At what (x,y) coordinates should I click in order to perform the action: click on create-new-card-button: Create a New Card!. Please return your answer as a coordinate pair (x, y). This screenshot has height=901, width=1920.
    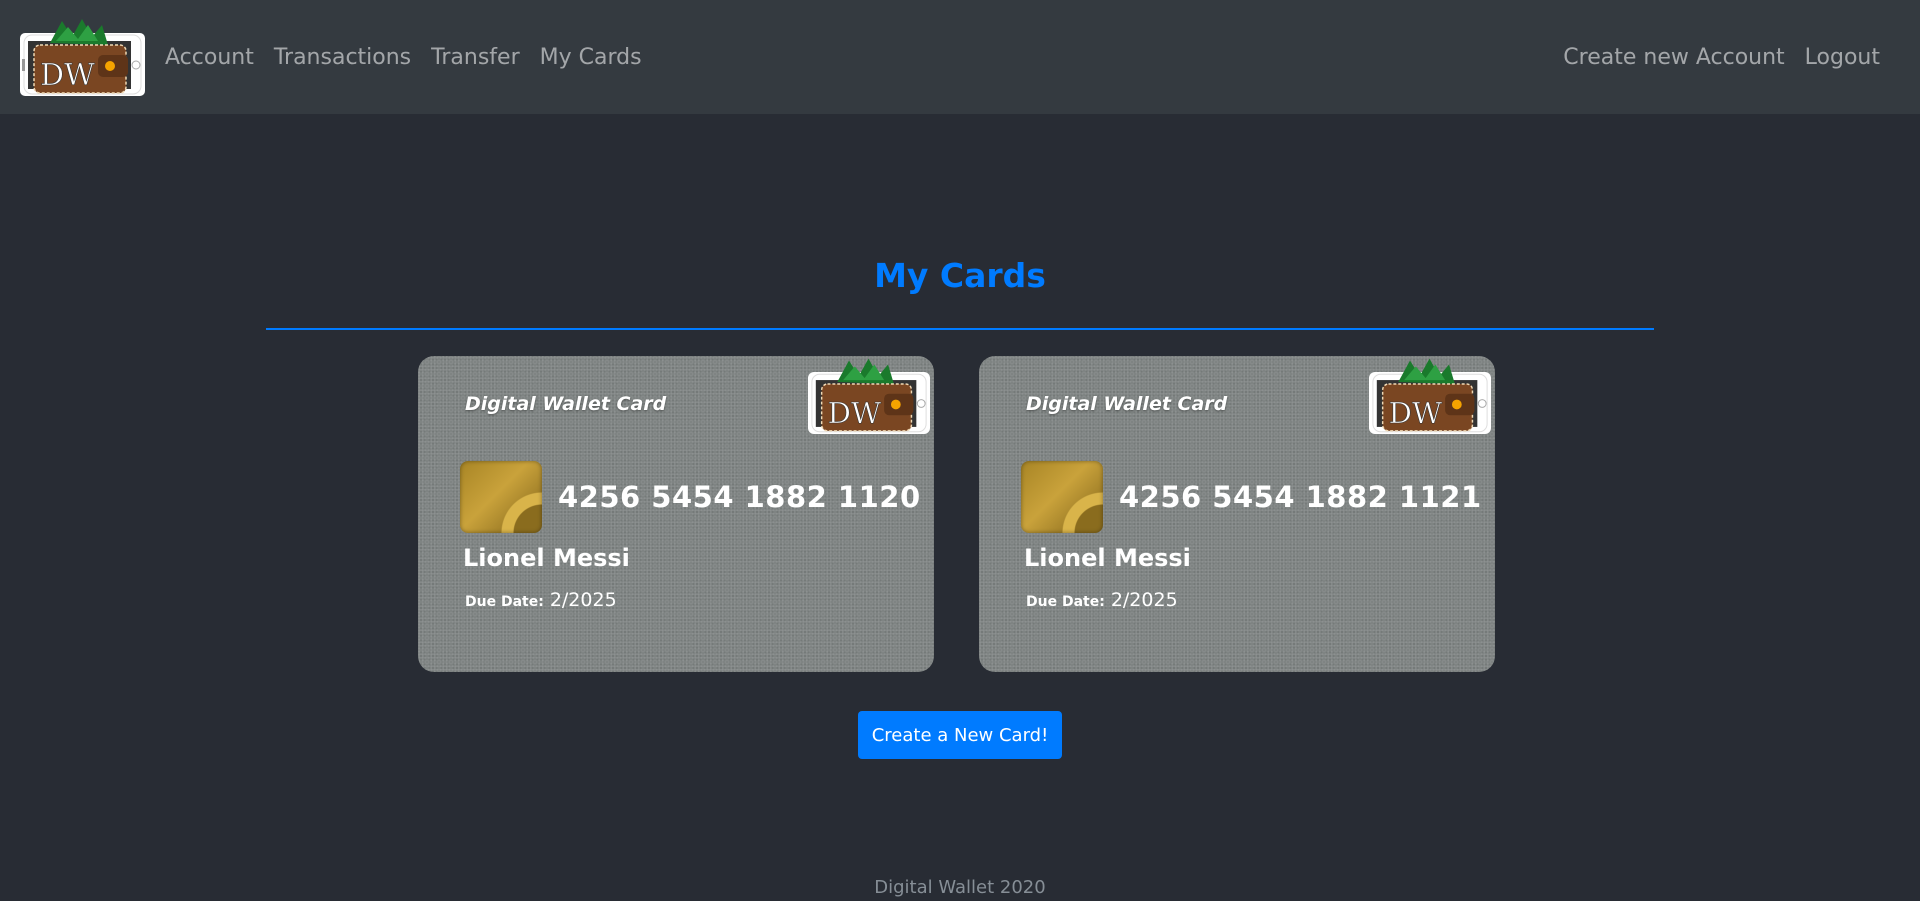
    Looking at the image, I should click on (960, 735).